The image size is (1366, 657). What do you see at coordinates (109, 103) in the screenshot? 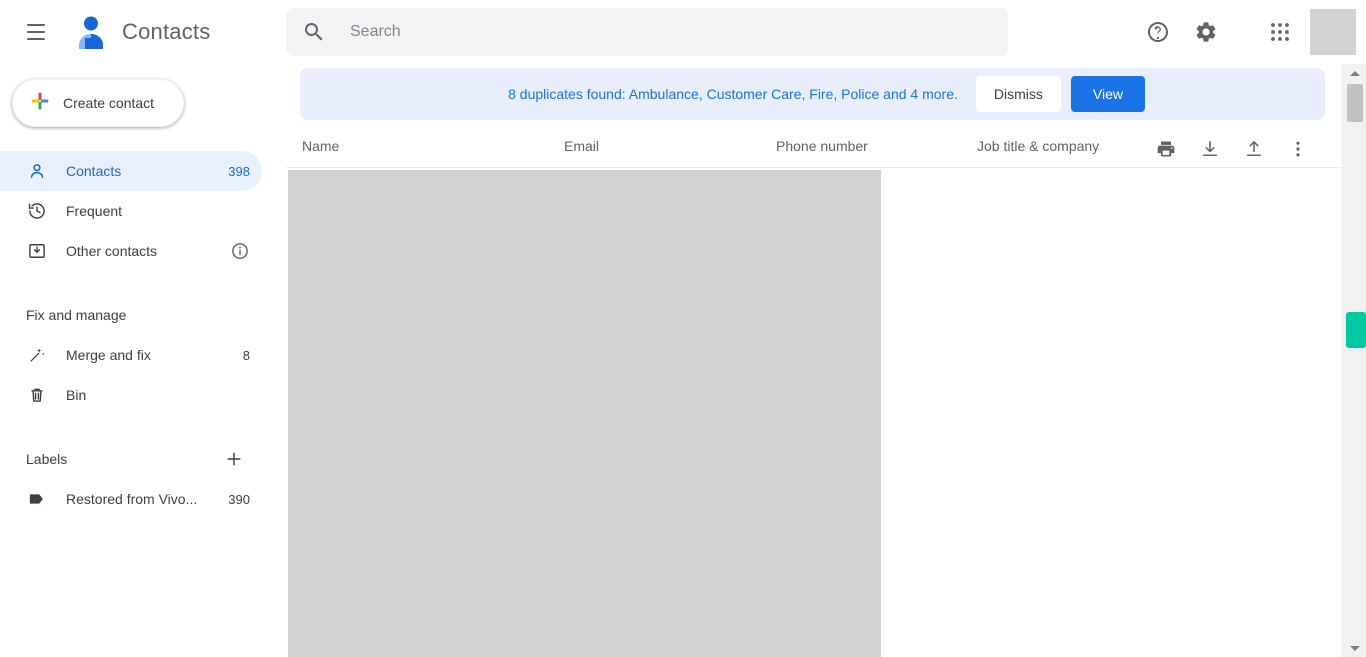
I see `create-contact-label: Create contact` at bounding box center [109, 103].